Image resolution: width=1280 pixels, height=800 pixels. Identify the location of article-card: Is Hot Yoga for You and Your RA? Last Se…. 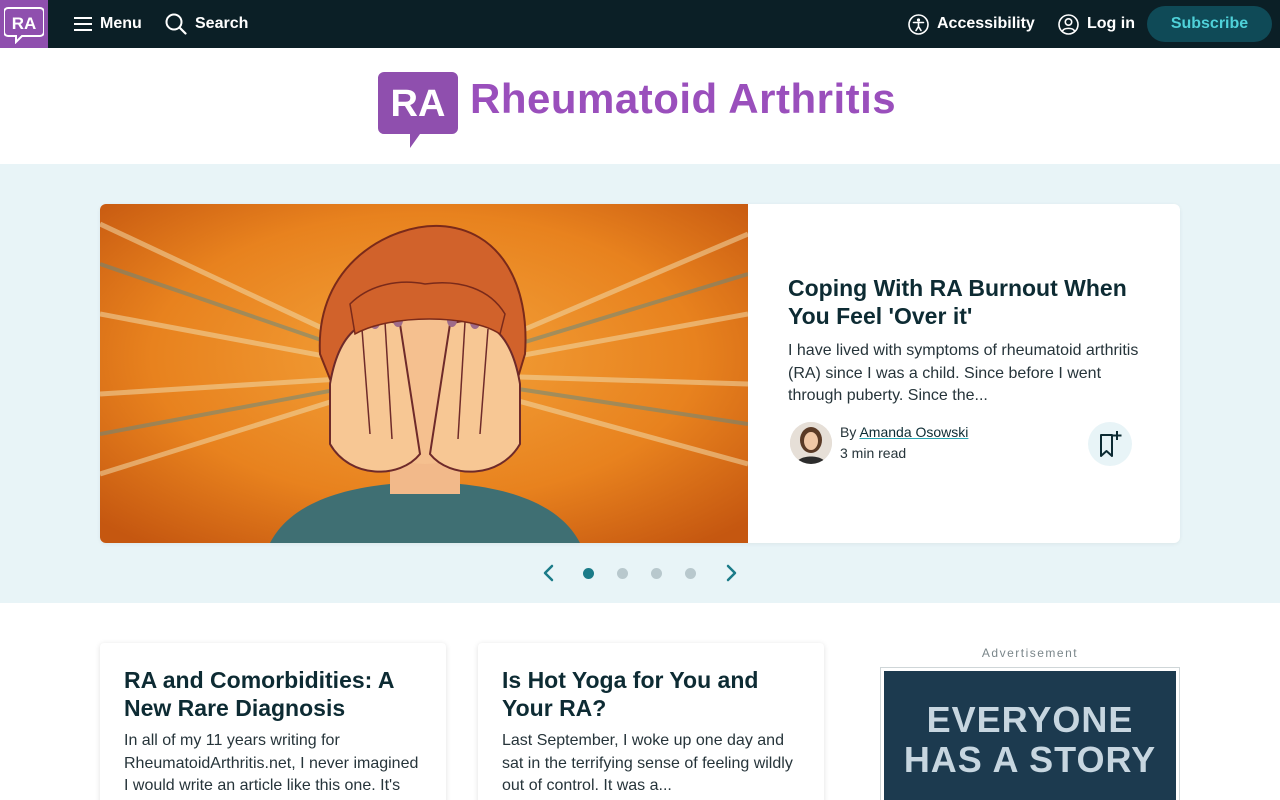
(651, 721).